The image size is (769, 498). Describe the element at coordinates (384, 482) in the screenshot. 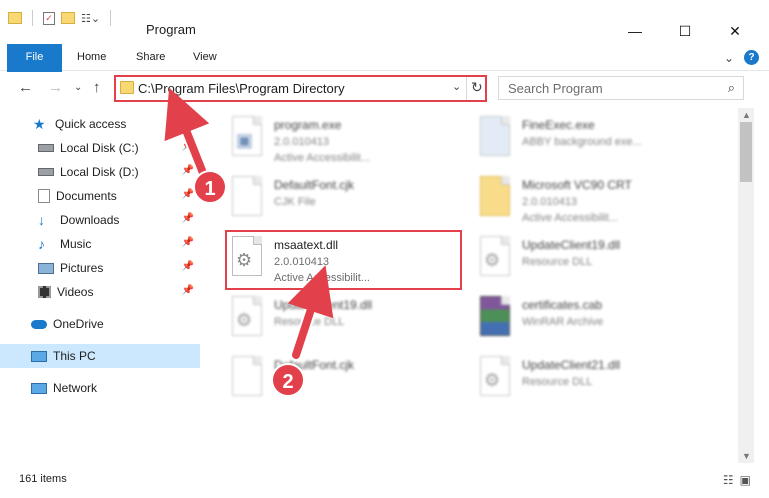

I see `status-bar: 161 items ☷ ▣` at that location.